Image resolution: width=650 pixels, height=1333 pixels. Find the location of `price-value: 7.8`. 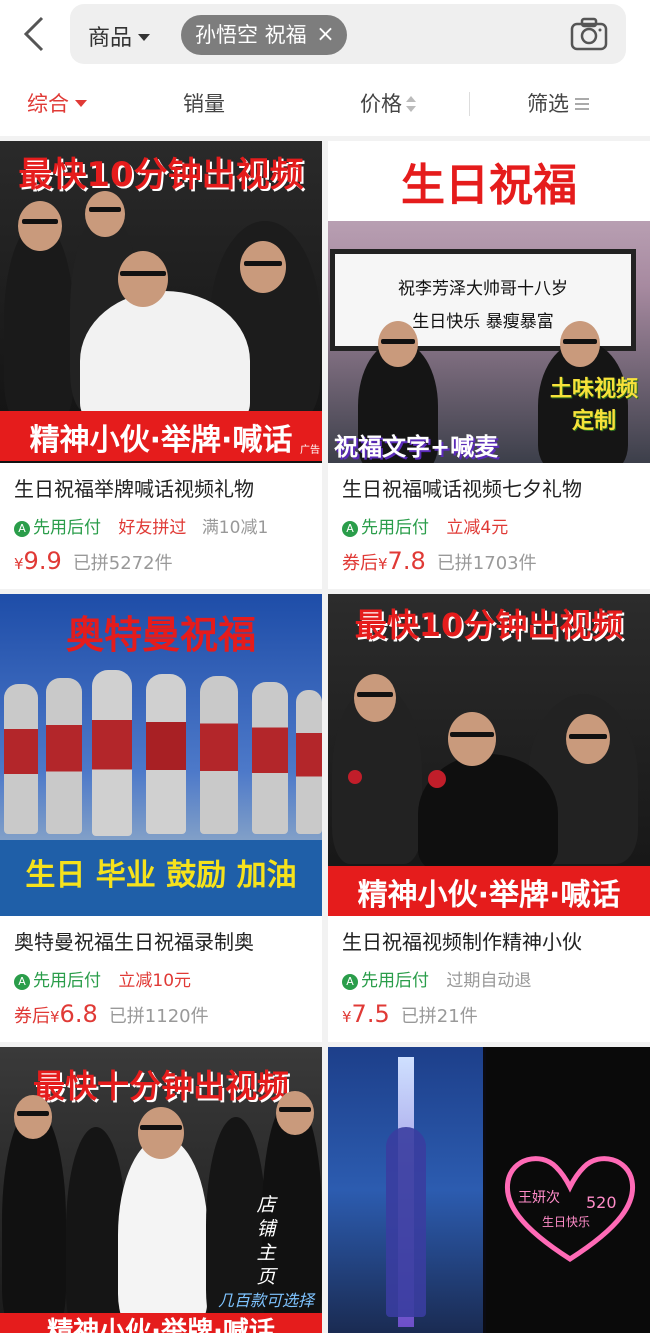

price-value: 7.8 is located at coordinates (406, 561).